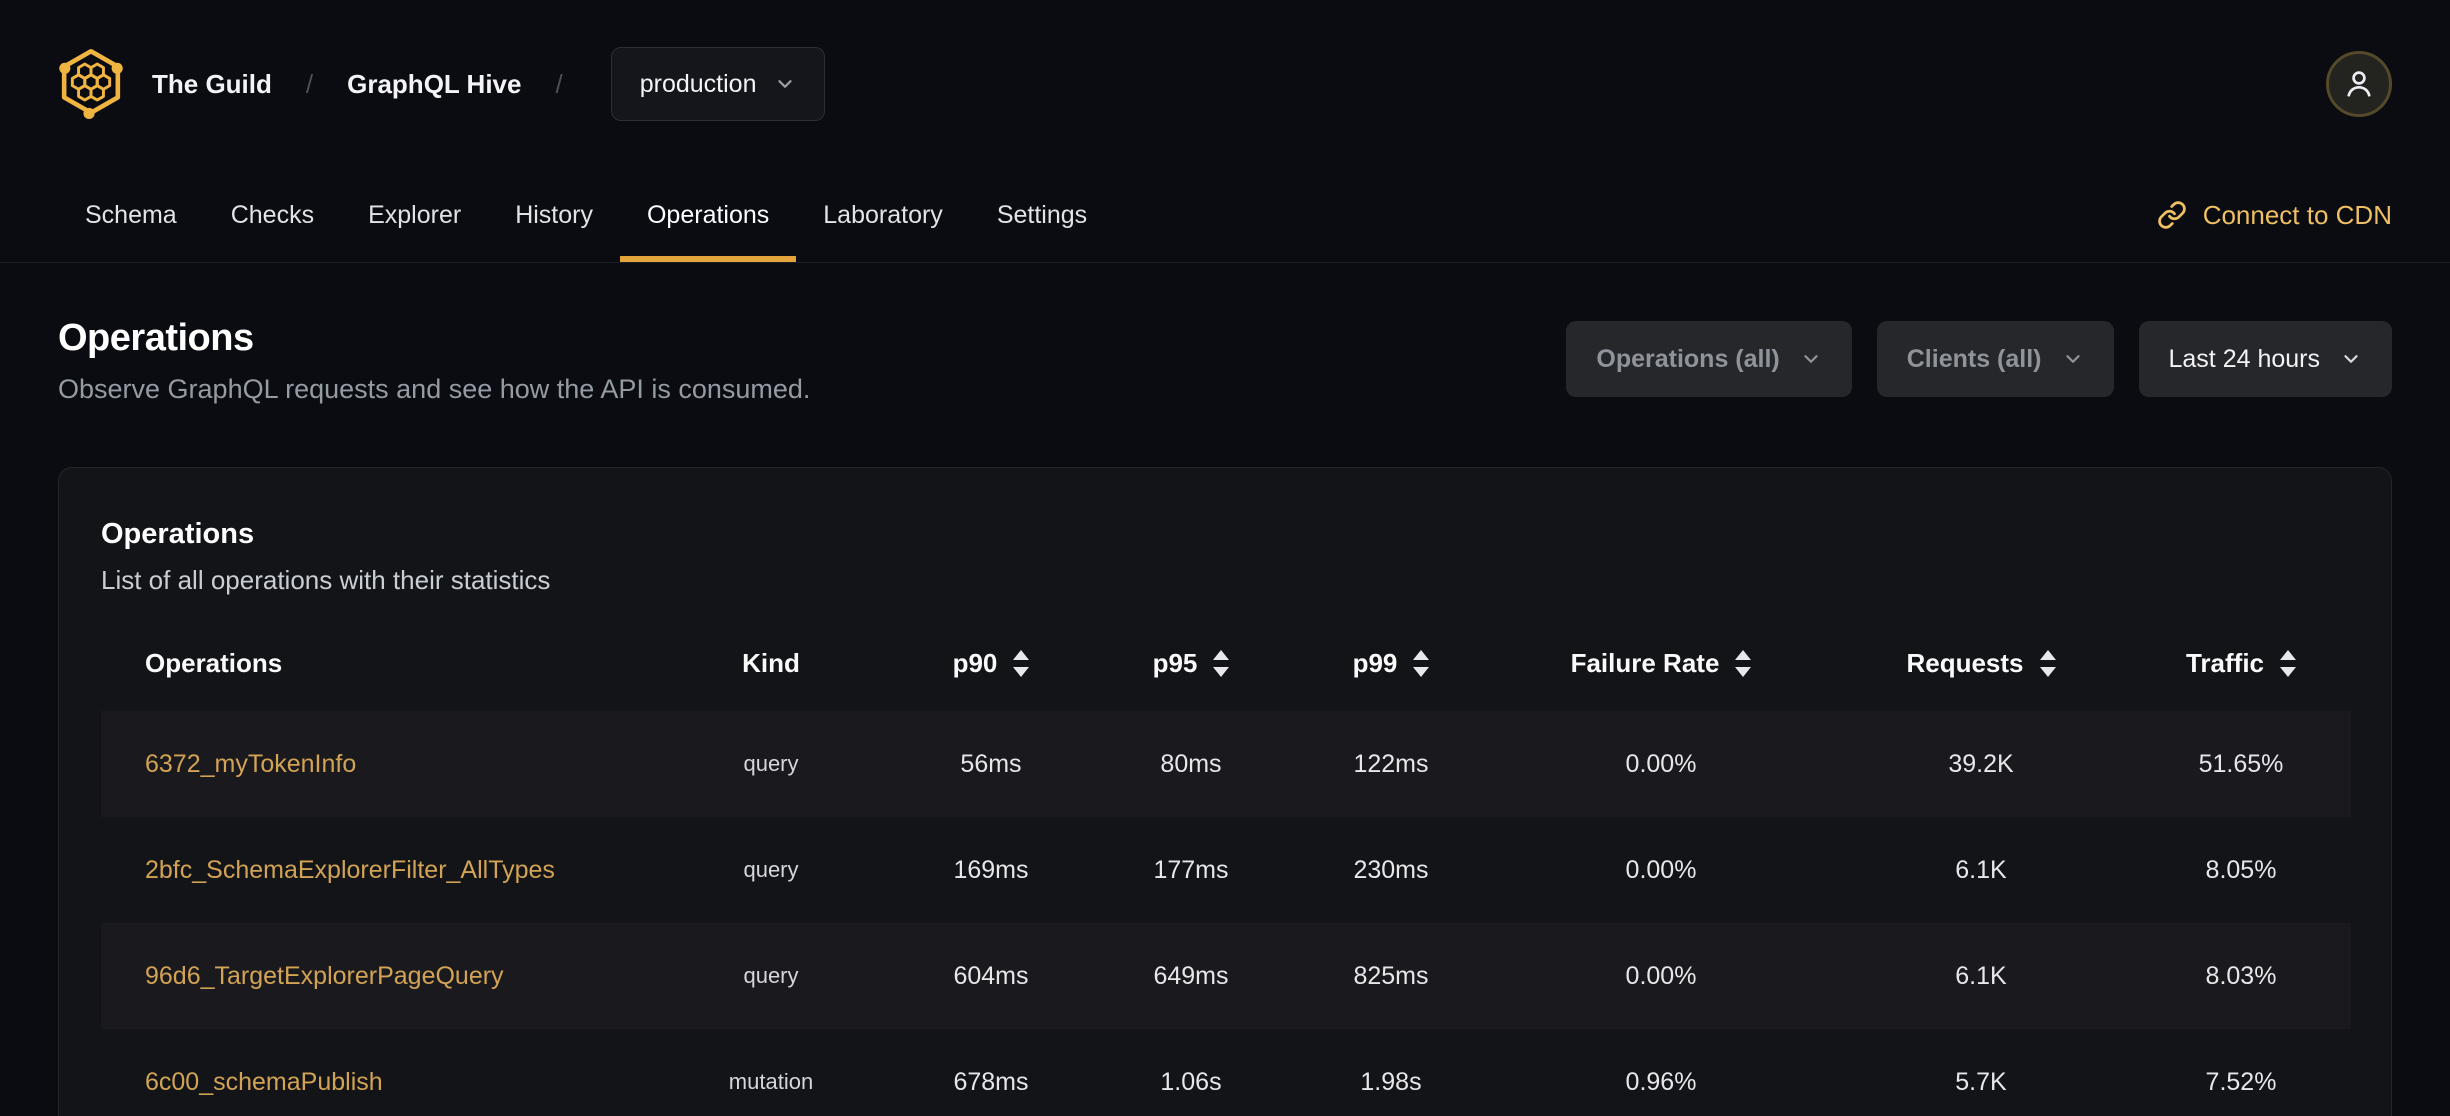 The width and height of the screenshot is (2450, 1116). What do you see at coordinates (1391, 1081) in the screenshot?
I see `p99-cell: 1.98s` at bounding box center [1391, 1081].